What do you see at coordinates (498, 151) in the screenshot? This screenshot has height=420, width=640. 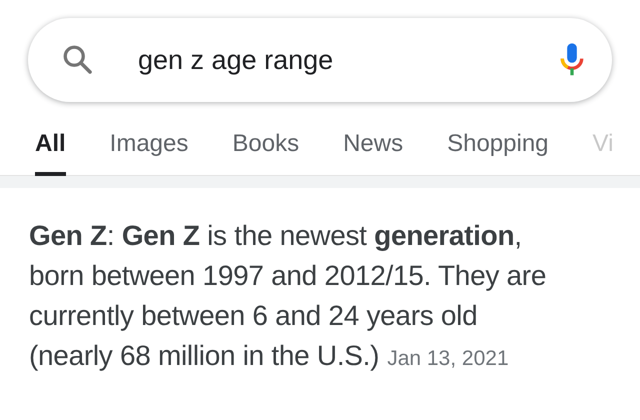 I see `tab: Shopping` at bounding box center [498, 151].